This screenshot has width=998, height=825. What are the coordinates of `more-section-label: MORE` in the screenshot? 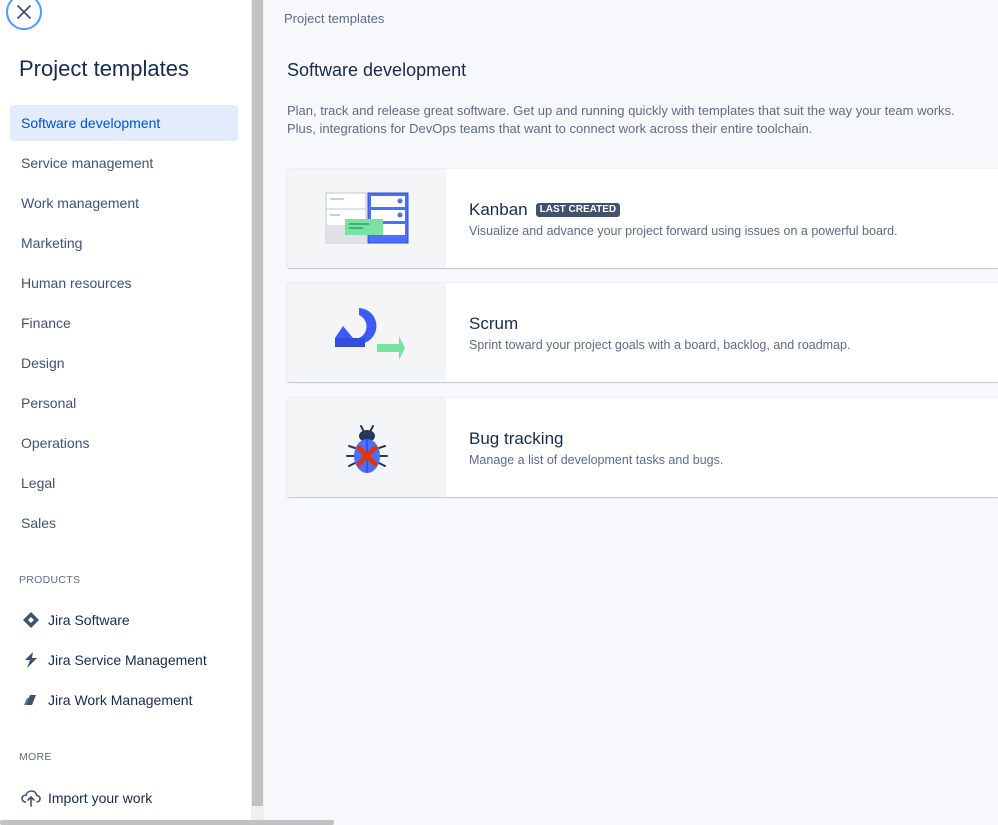 It's located at (35, 757).